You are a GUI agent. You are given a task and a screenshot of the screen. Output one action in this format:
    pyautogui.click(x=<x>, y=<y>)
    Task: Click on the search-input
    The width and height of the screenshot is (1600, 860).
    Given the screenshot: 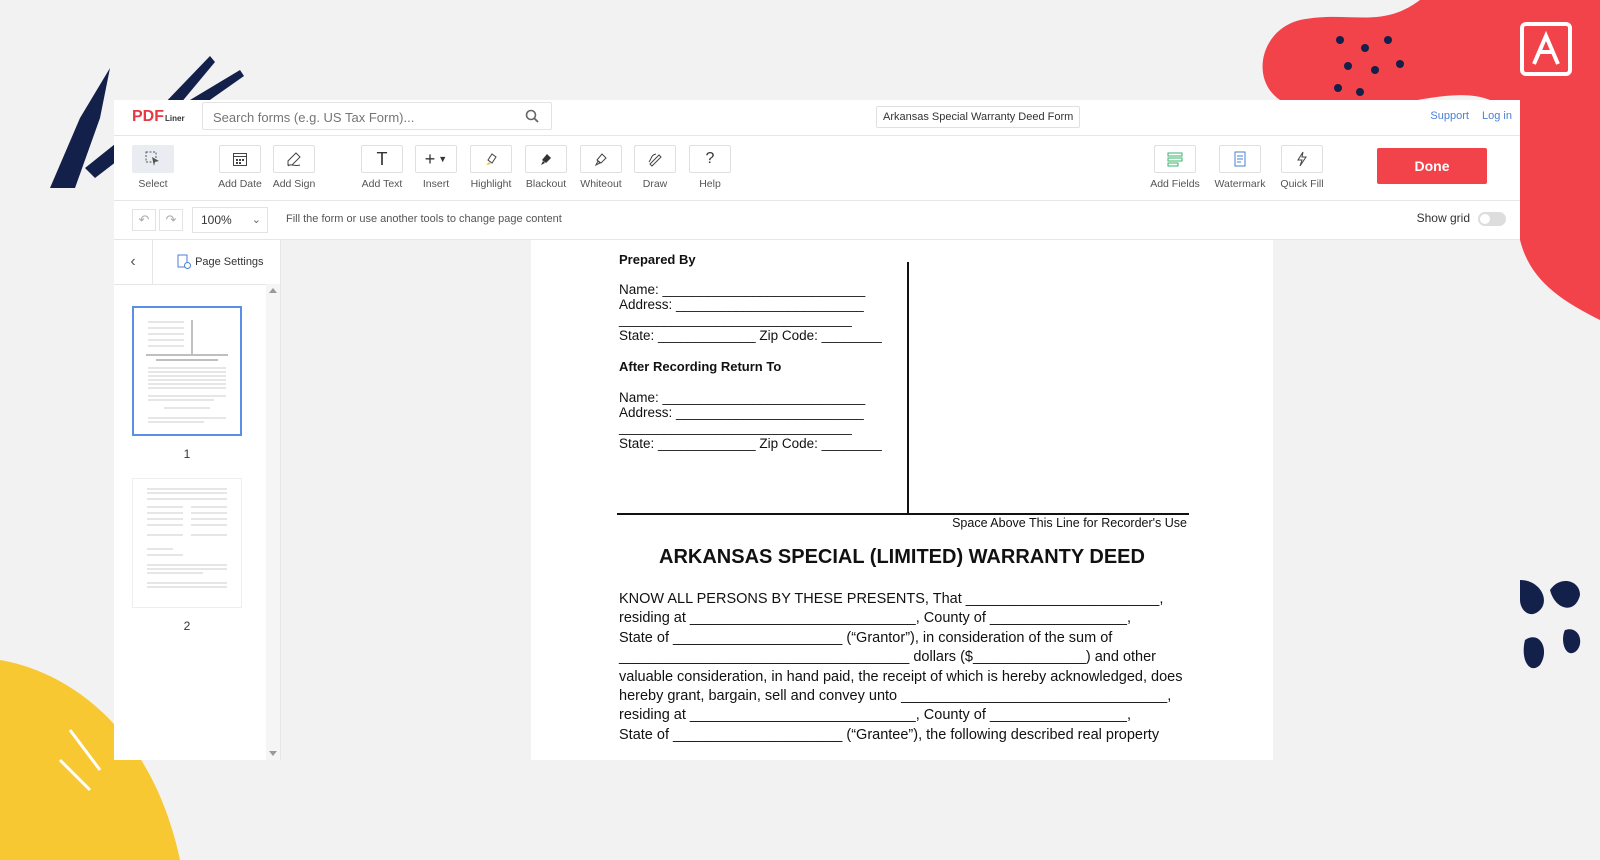 What is the action you would take?
    pyautogui.click(x=359, y=117)
    